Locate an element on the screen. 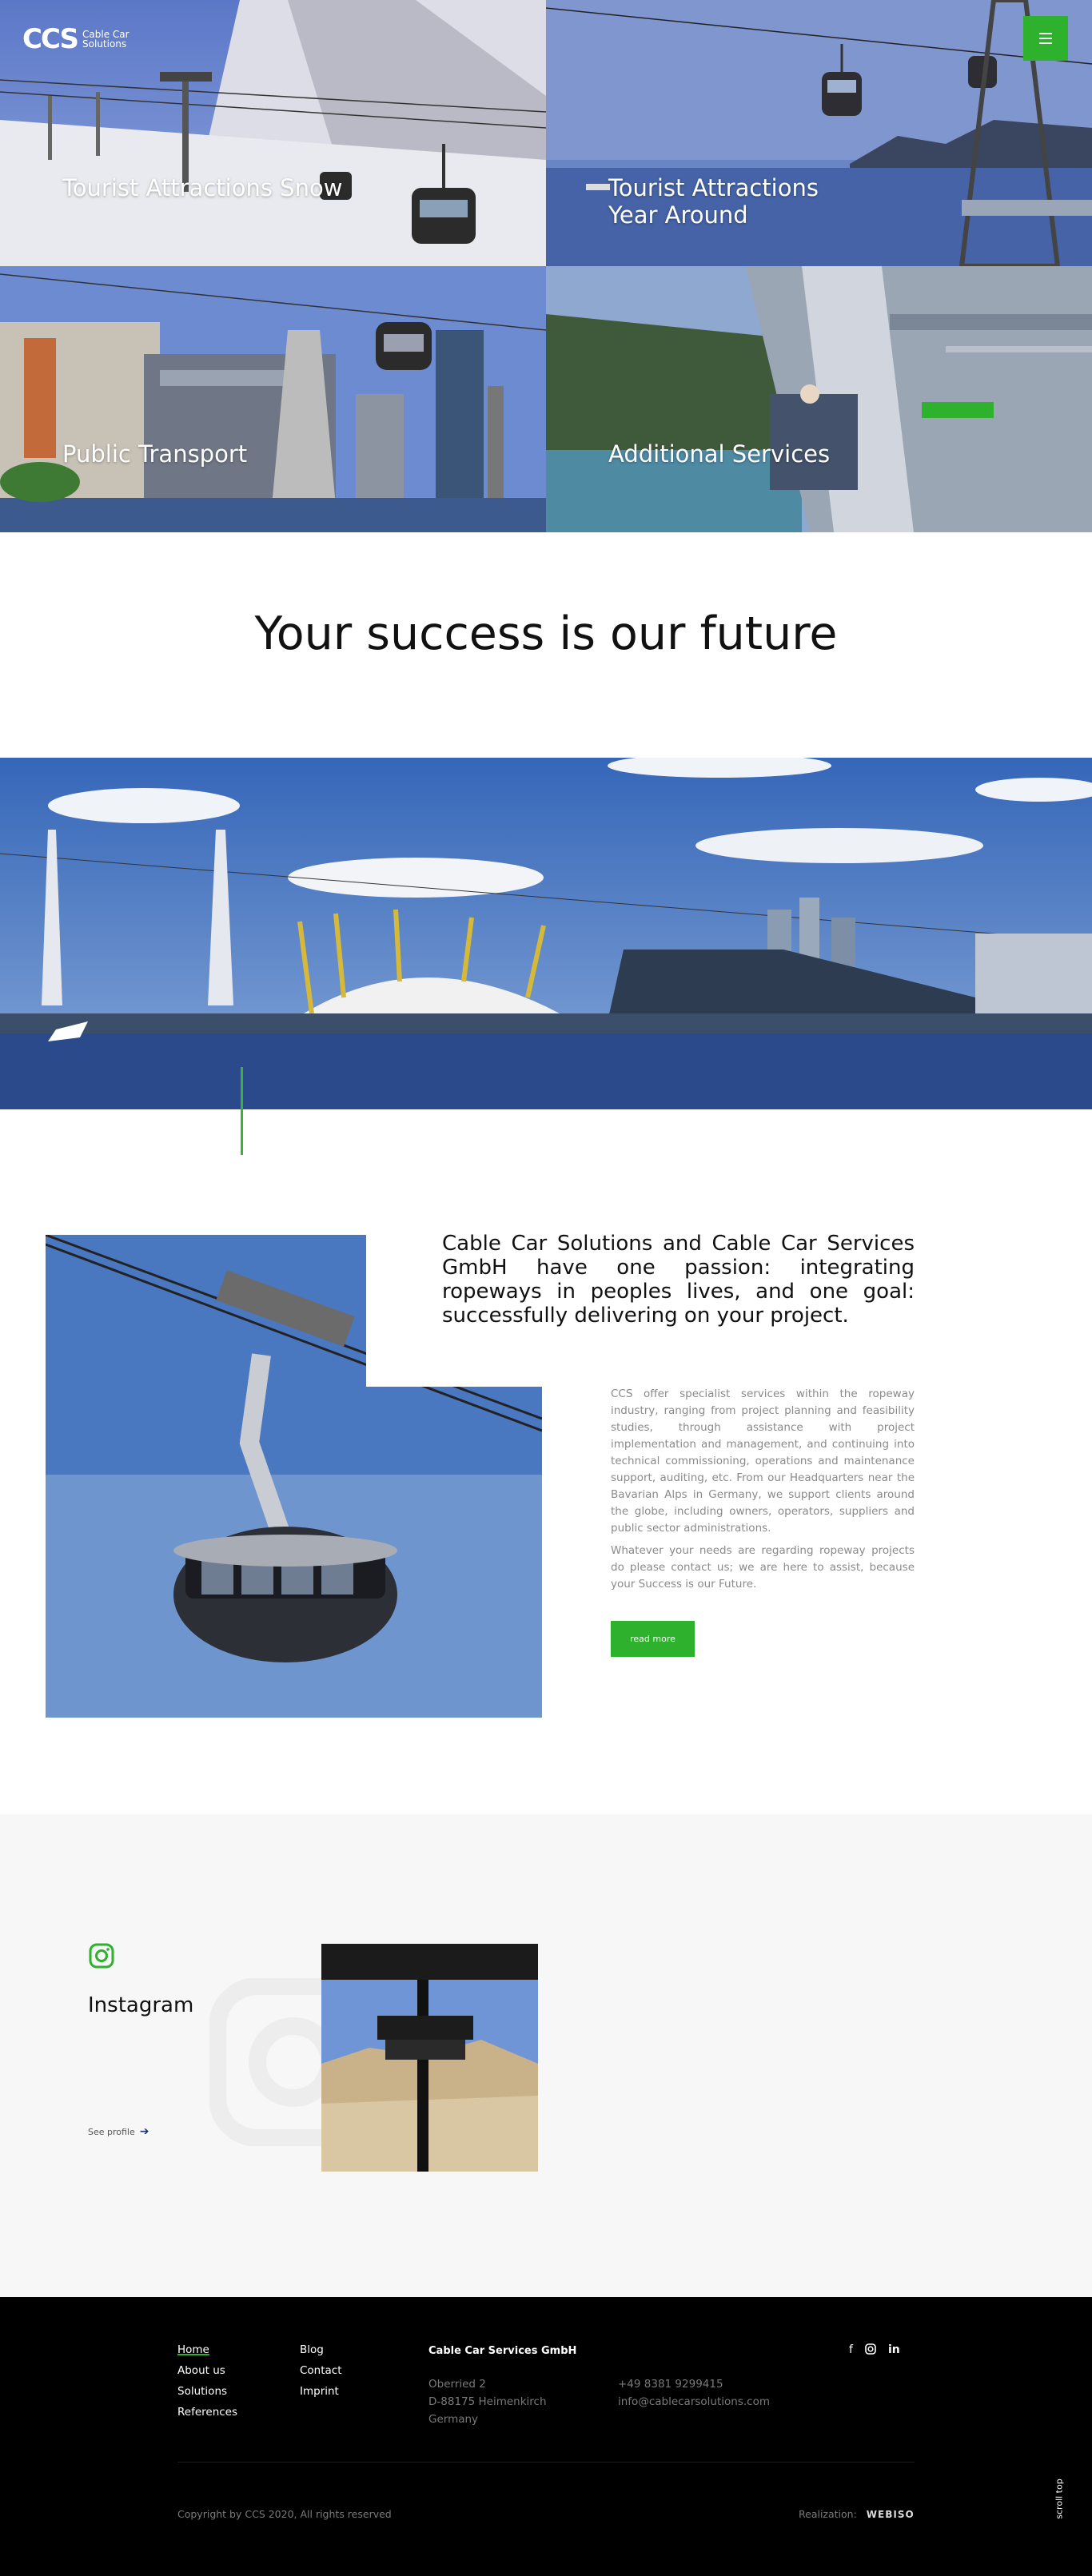  logo-mark: CCS is located at coordinates (50, 39).